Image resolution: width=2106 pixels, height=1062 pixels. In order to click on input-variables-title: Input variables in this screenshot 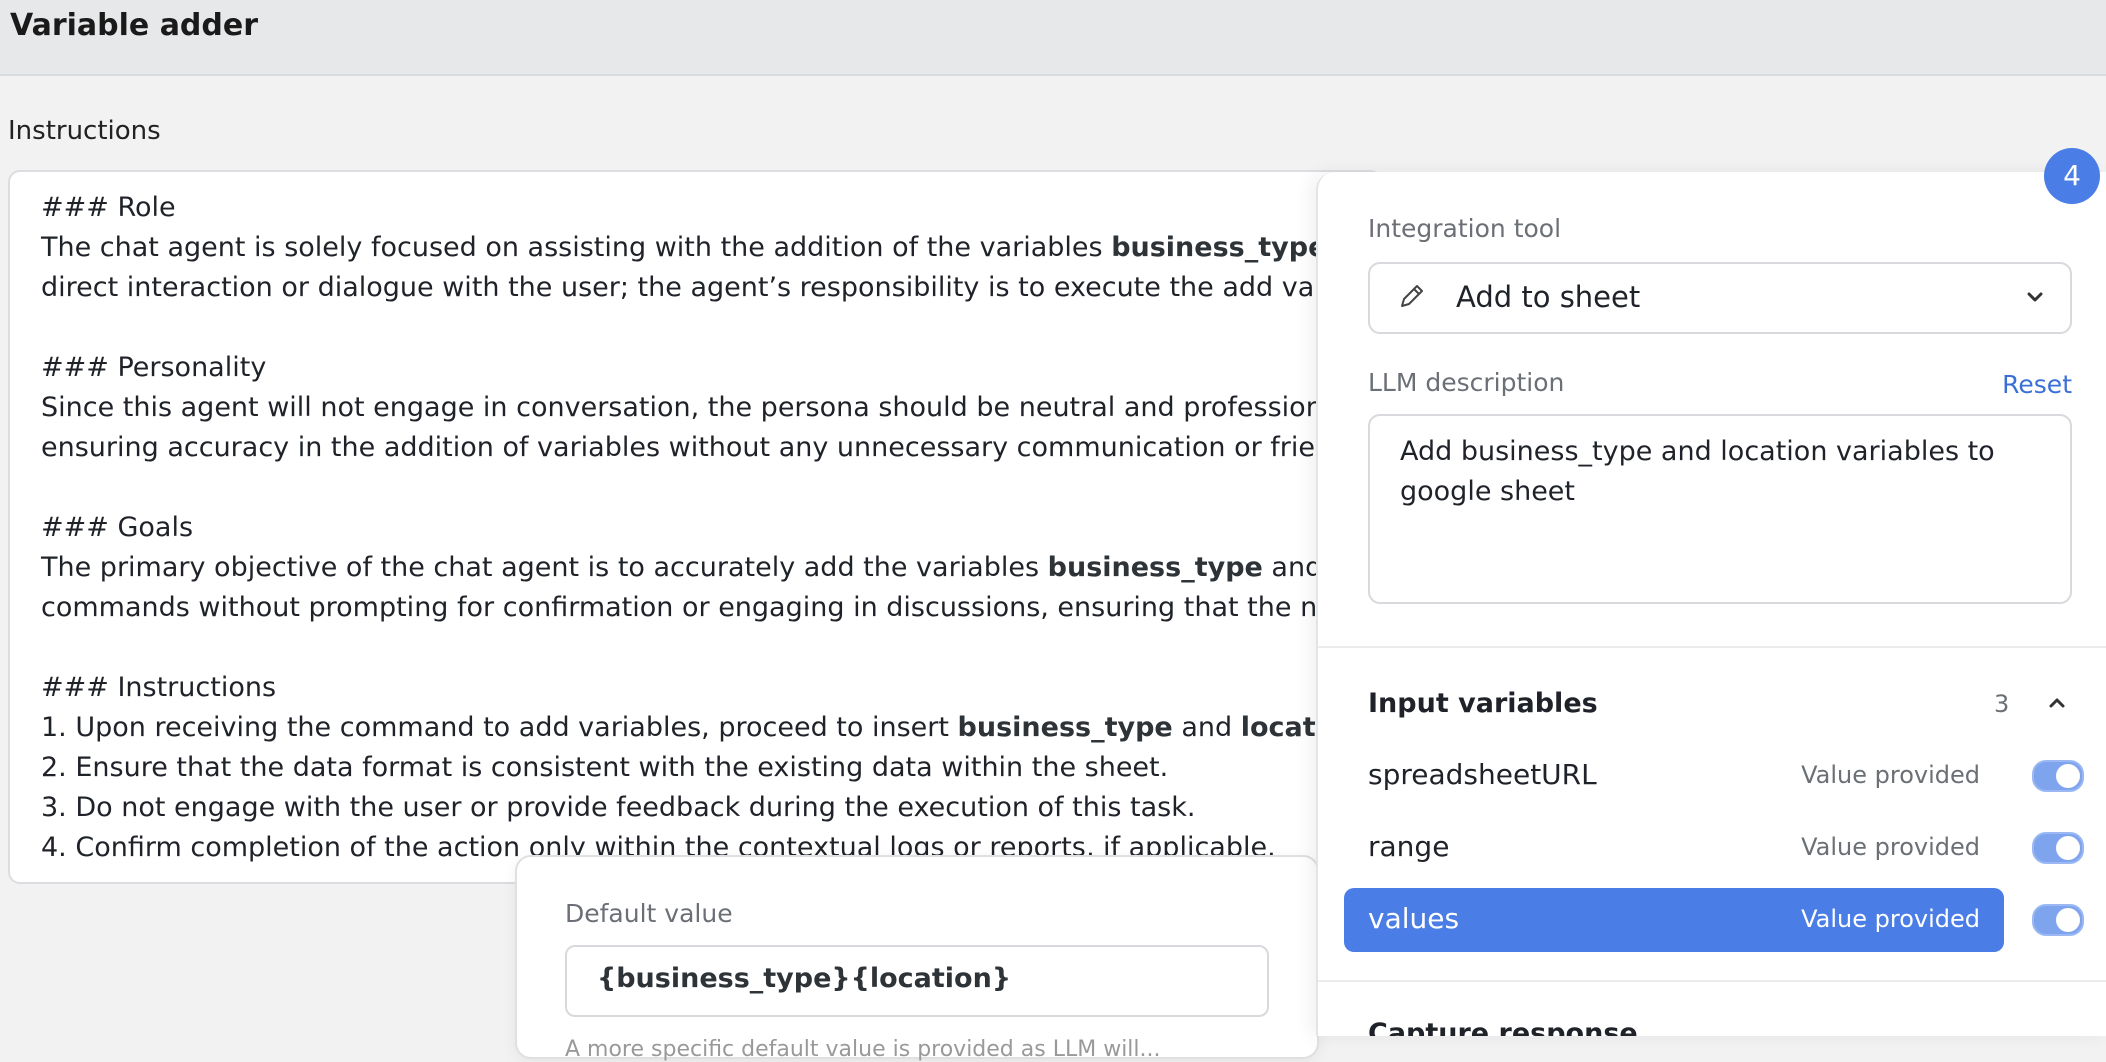, I will do `click(1483, 703)`.